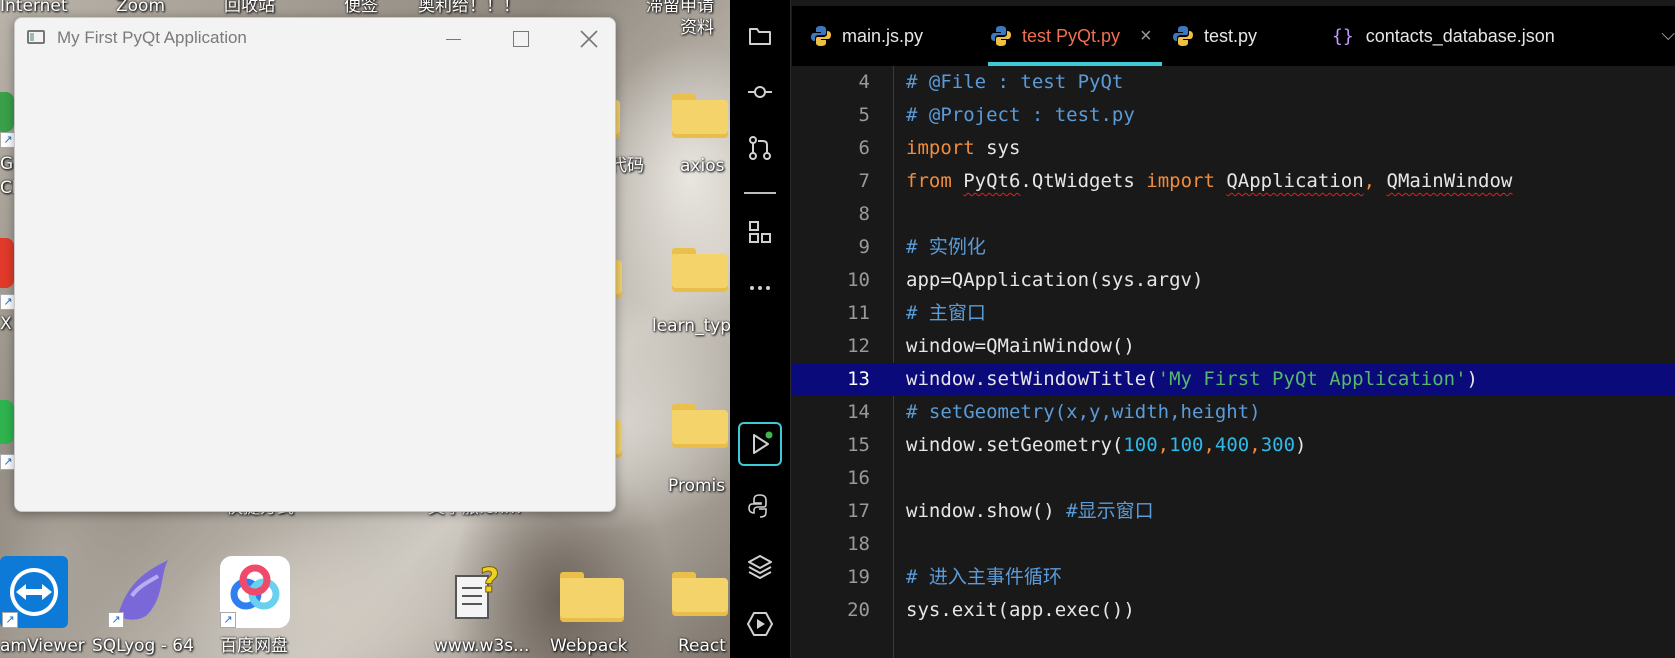 The width and height of the screenshot is (1675, 658). I want to click on desktop-label-materials: 资料, so click(697, 28).